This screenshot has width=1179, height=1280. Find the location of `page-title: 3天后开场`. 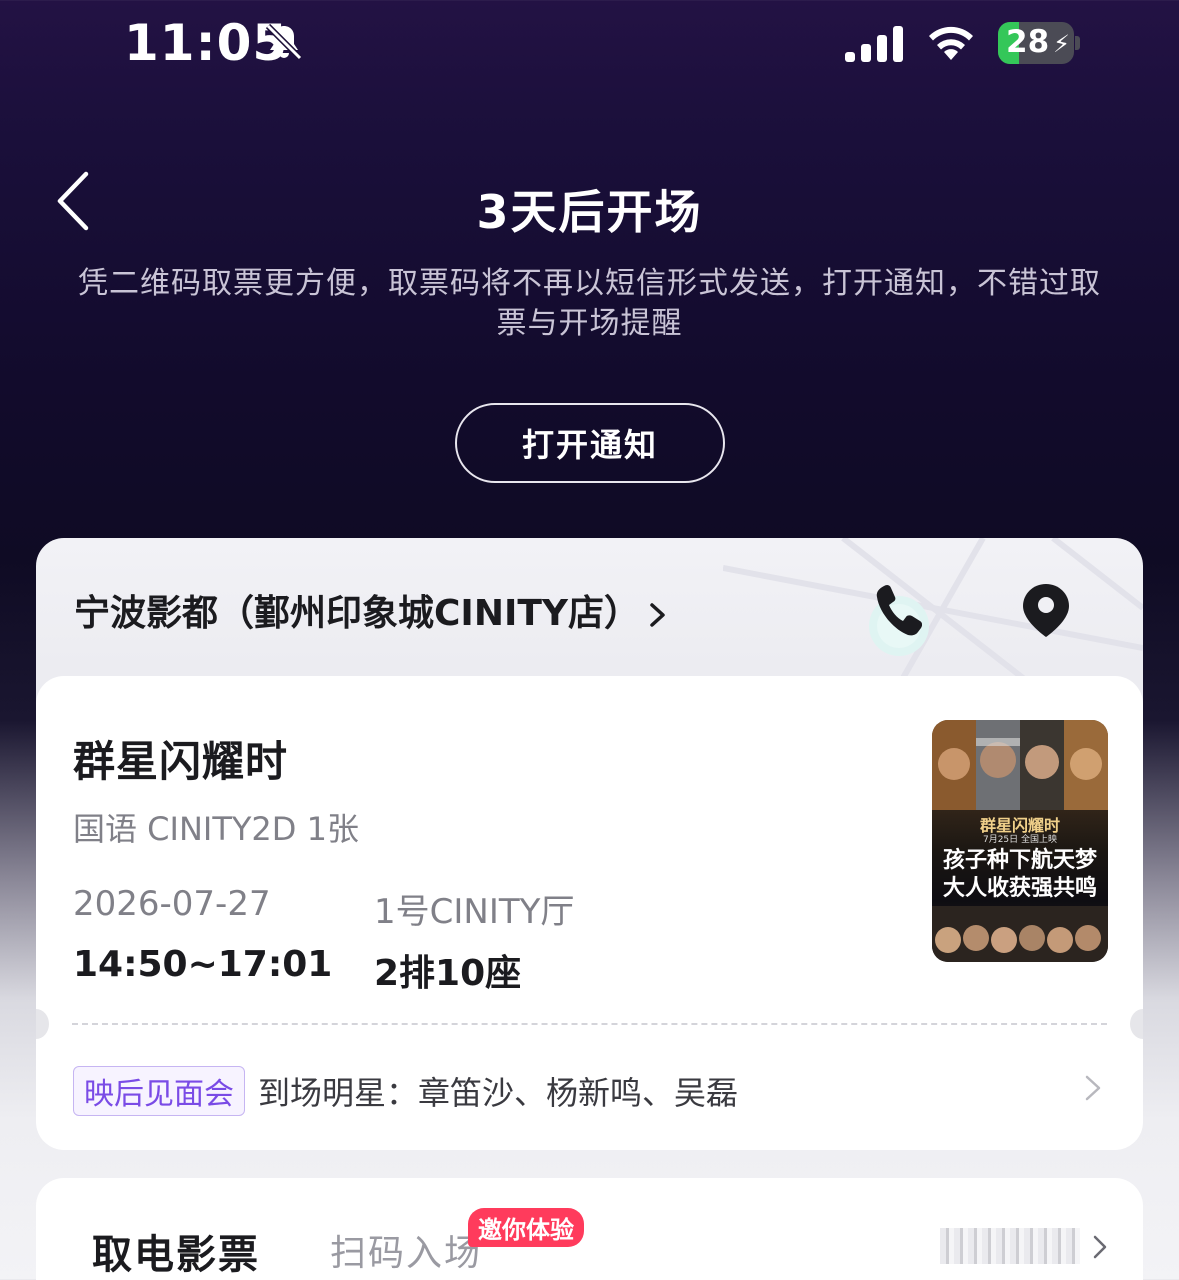

page-title: 3天后开场 is located at coordinates (589, 212).